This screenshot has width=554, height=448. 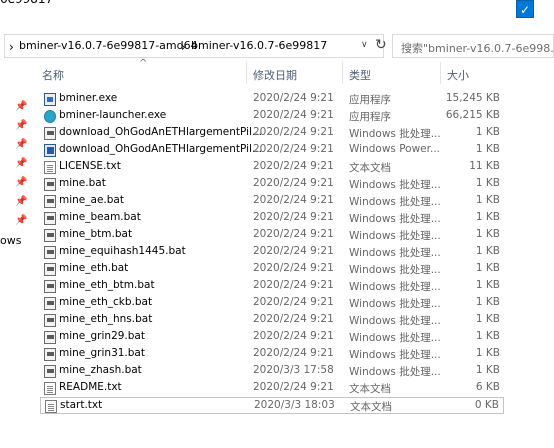 I want to click on file-name: mine_eth_hns.bat, so click(x=106, y=319).